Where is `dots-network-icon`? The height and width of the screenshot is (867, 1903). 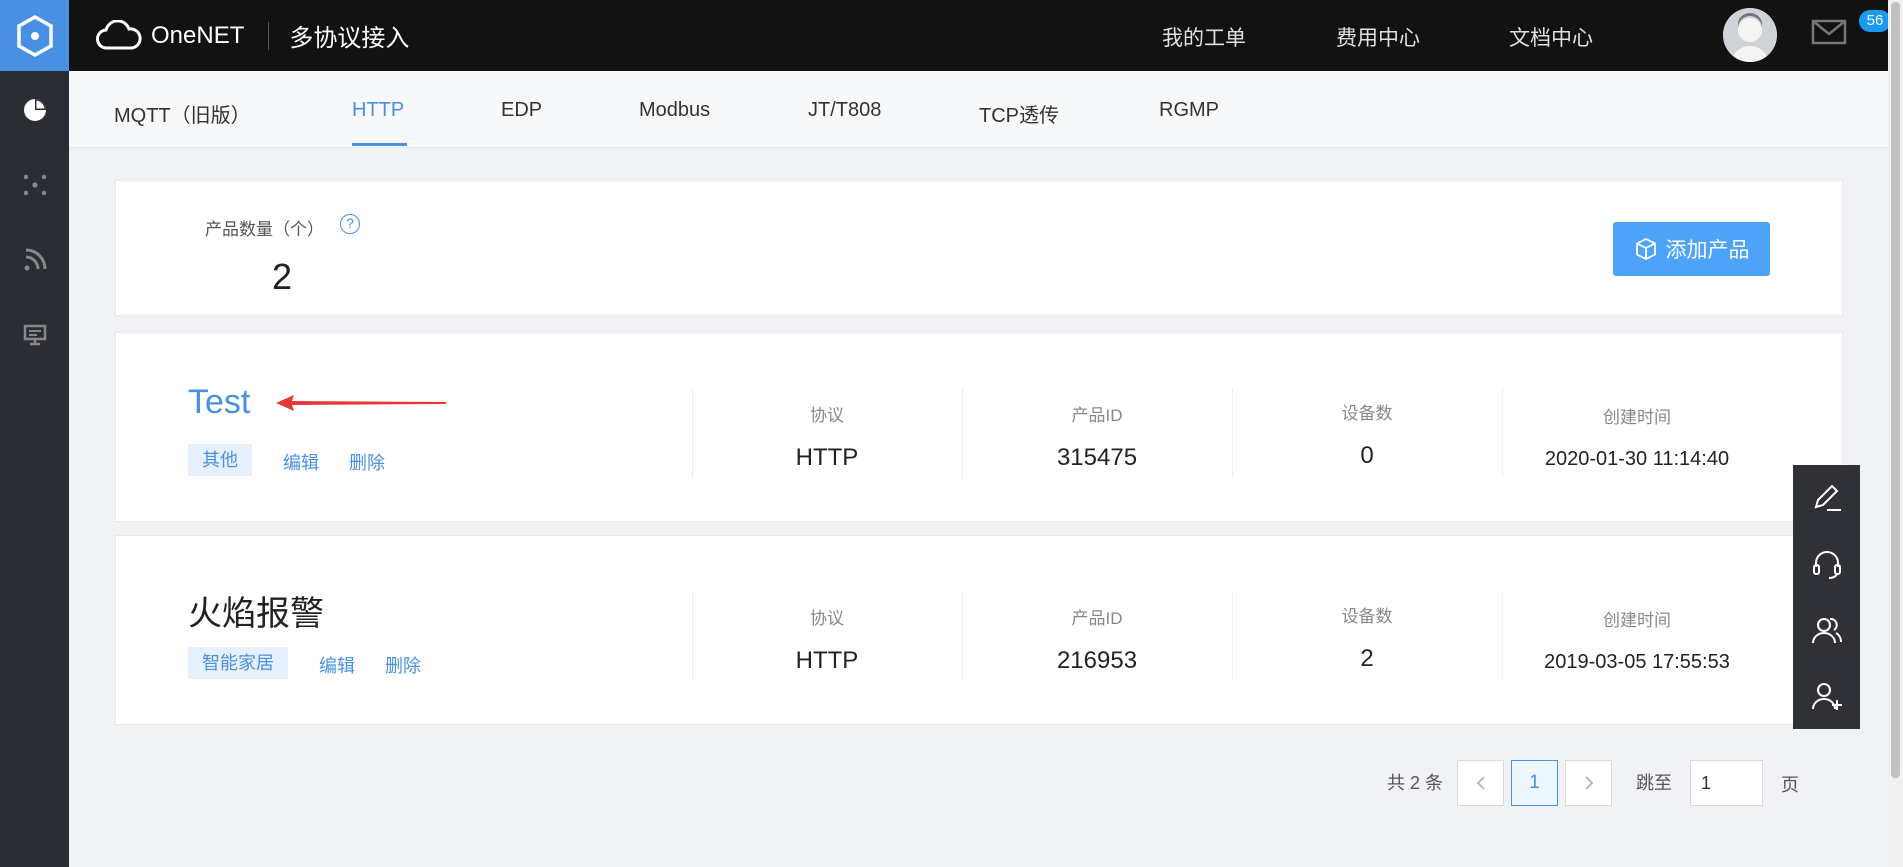 dots-network-icon is located at coordinates (34, 185).